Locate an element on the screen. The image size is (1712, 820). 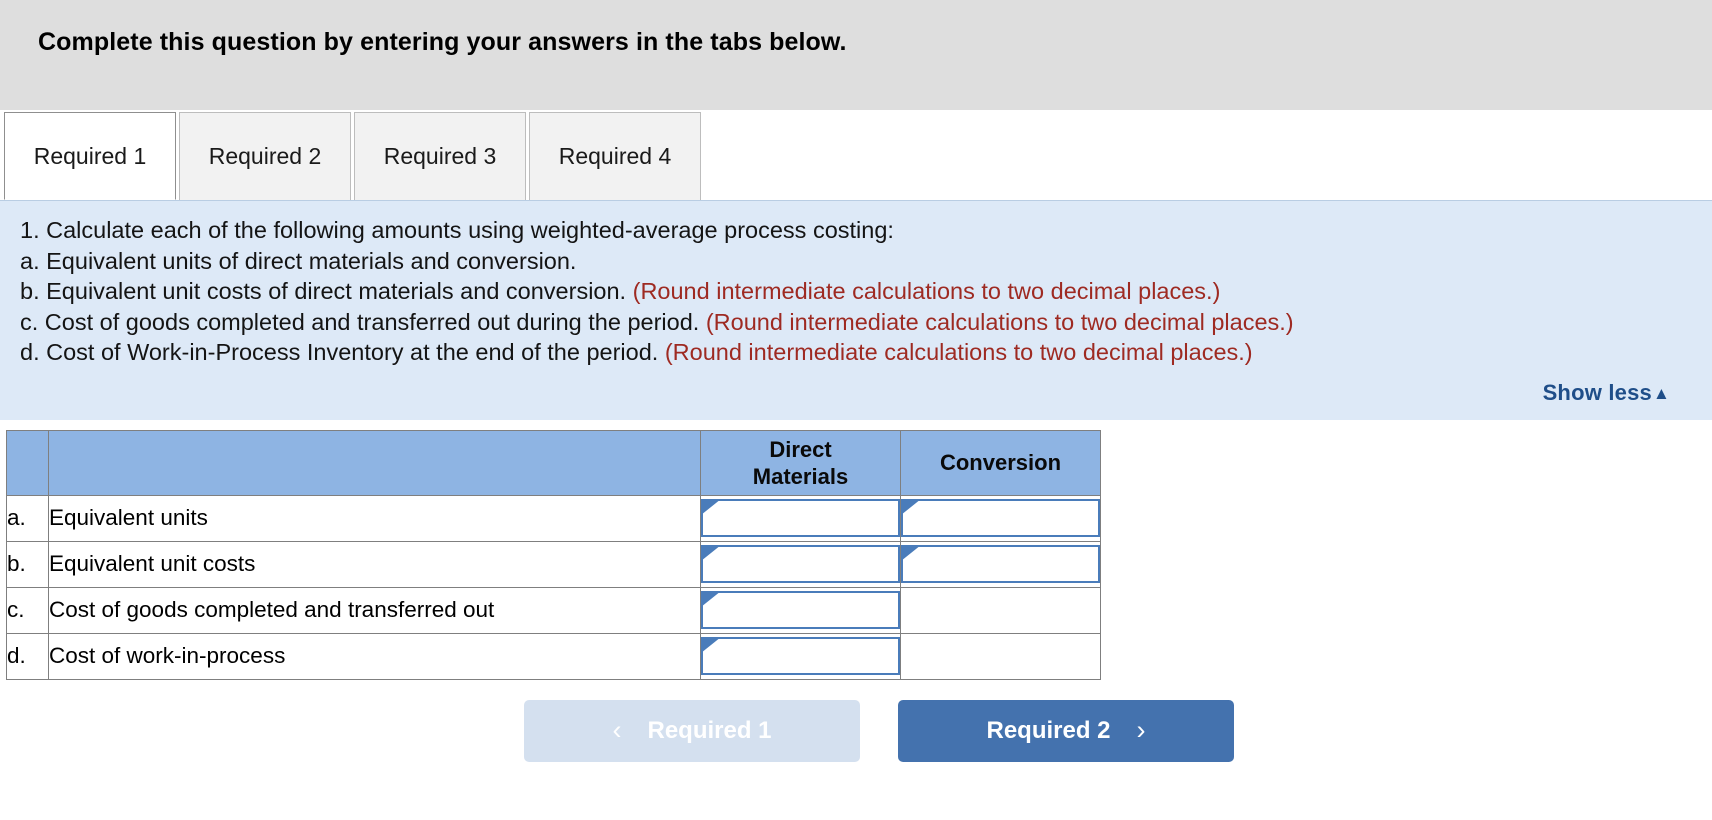
header-direct-materials-line1: Direct is located at coordinates (800, 449).